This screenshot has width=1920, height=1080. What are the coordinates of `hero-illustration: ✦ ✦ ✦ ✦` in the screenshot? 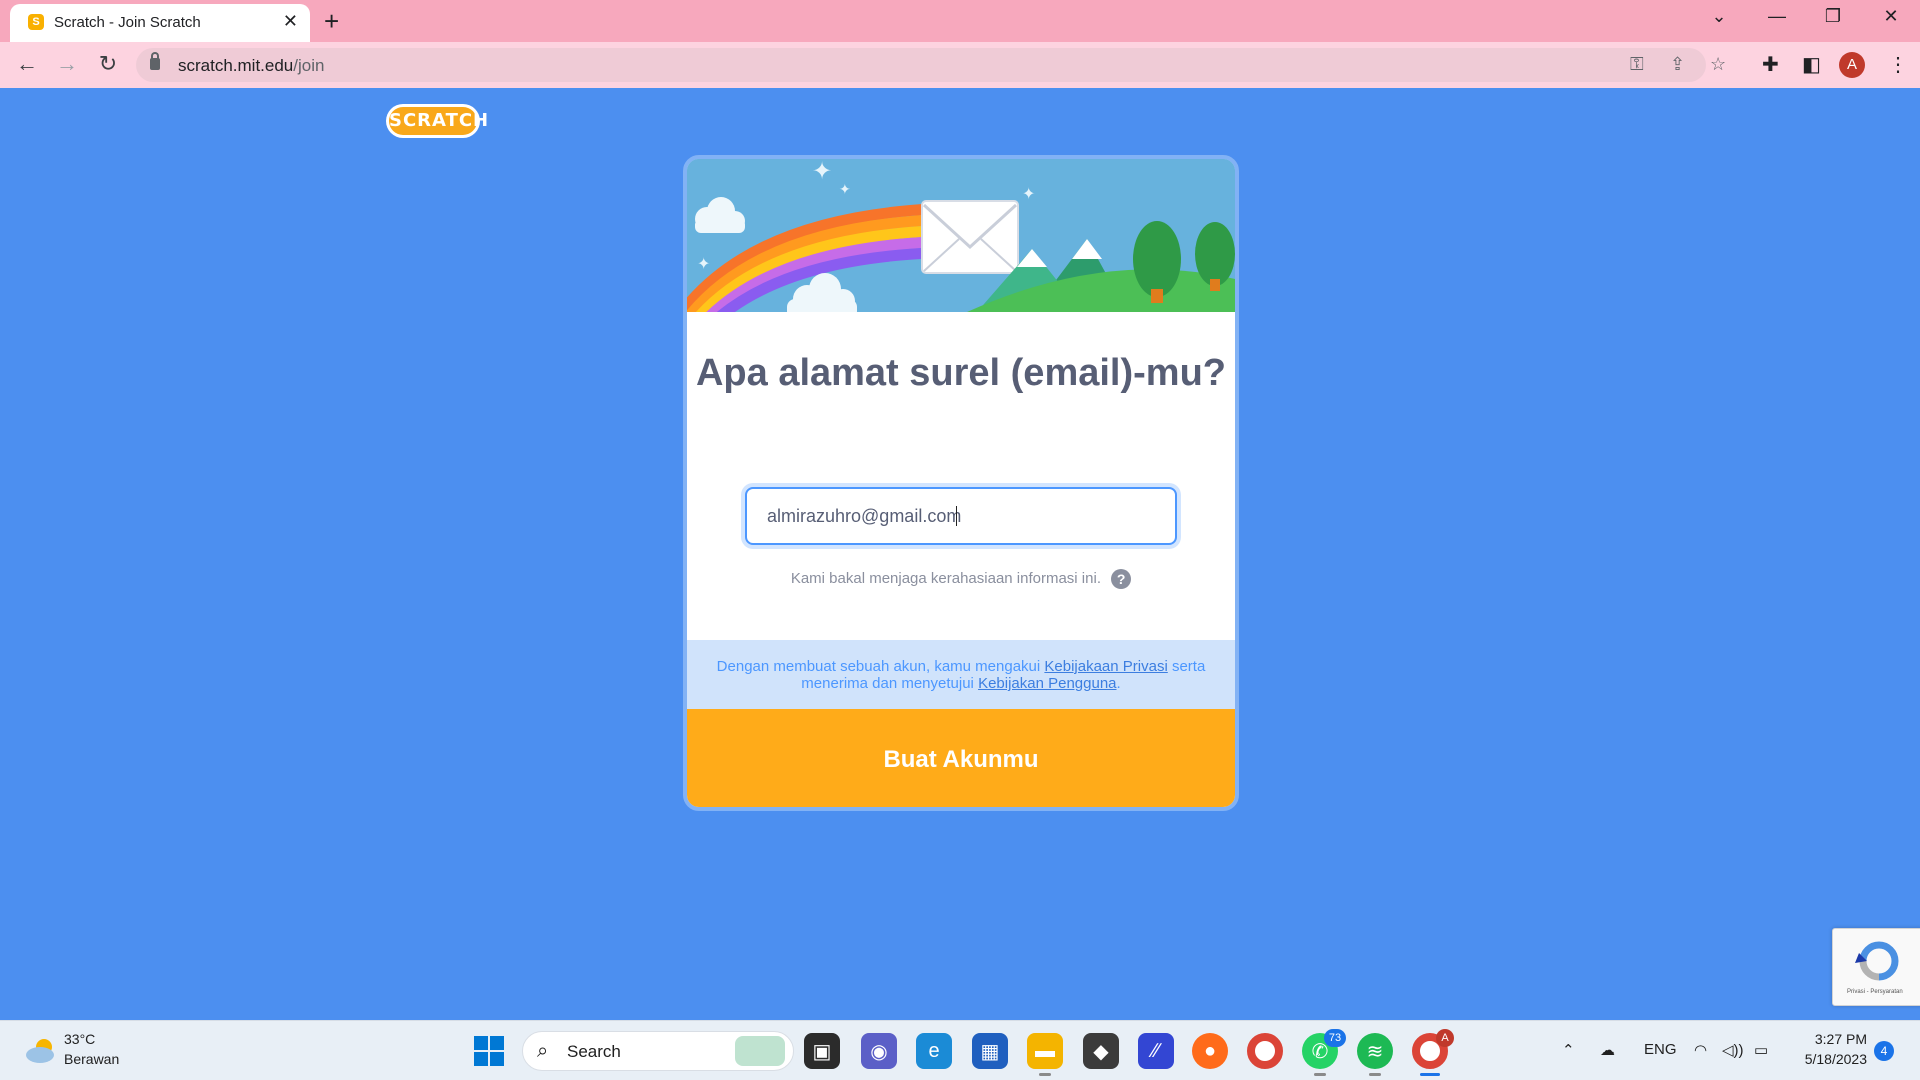 It's located at (961, 235).